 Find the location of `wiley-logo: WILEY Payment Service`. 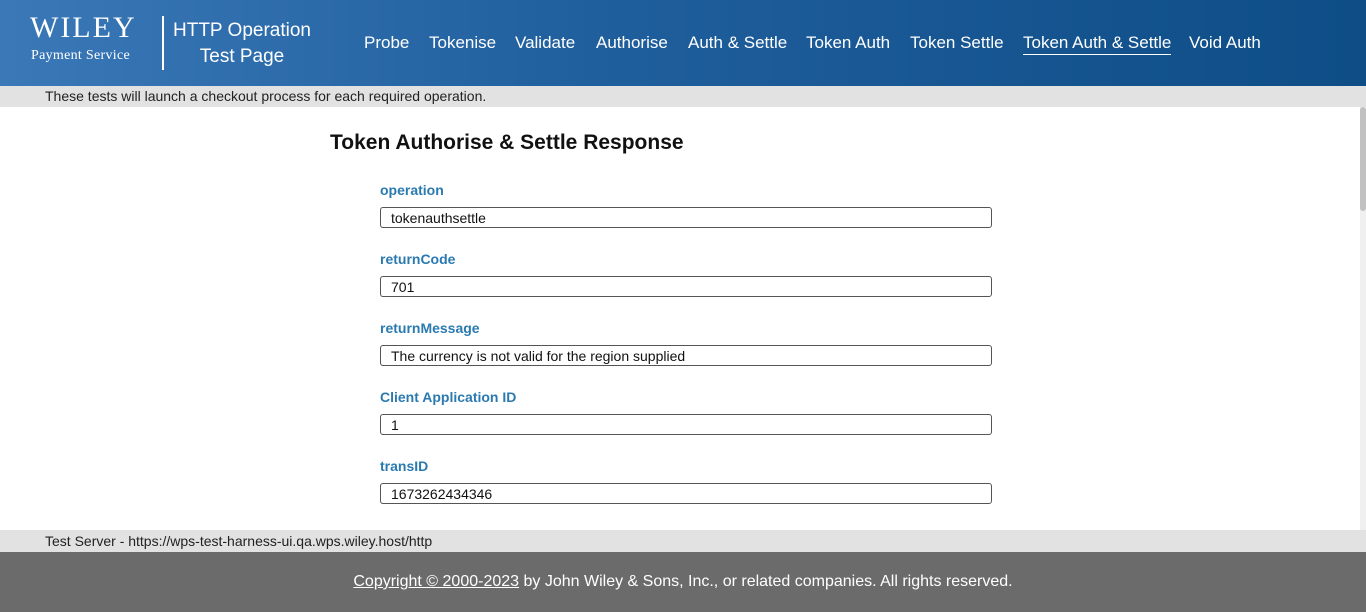

wiley-logo: WILEY Payment Service is located at coordinates (92, 40).